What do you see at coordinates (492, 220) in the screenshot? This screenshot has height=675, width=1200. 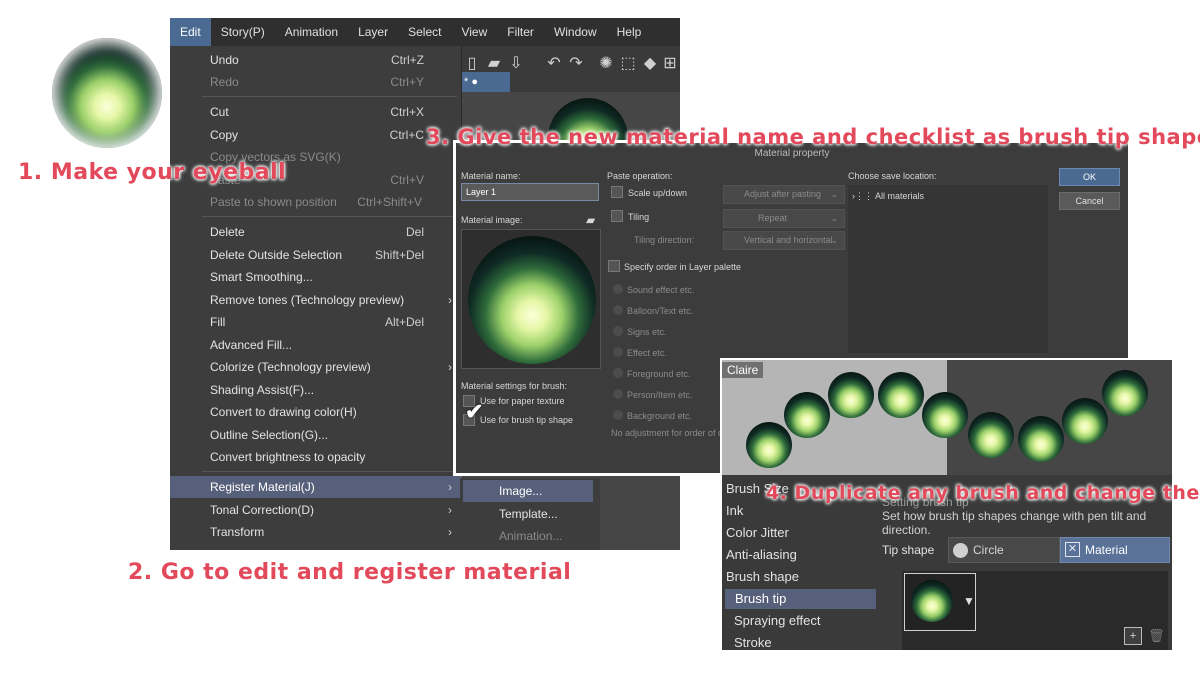 I see `material-image-label: Material image:` at bounding box center [492, 220].